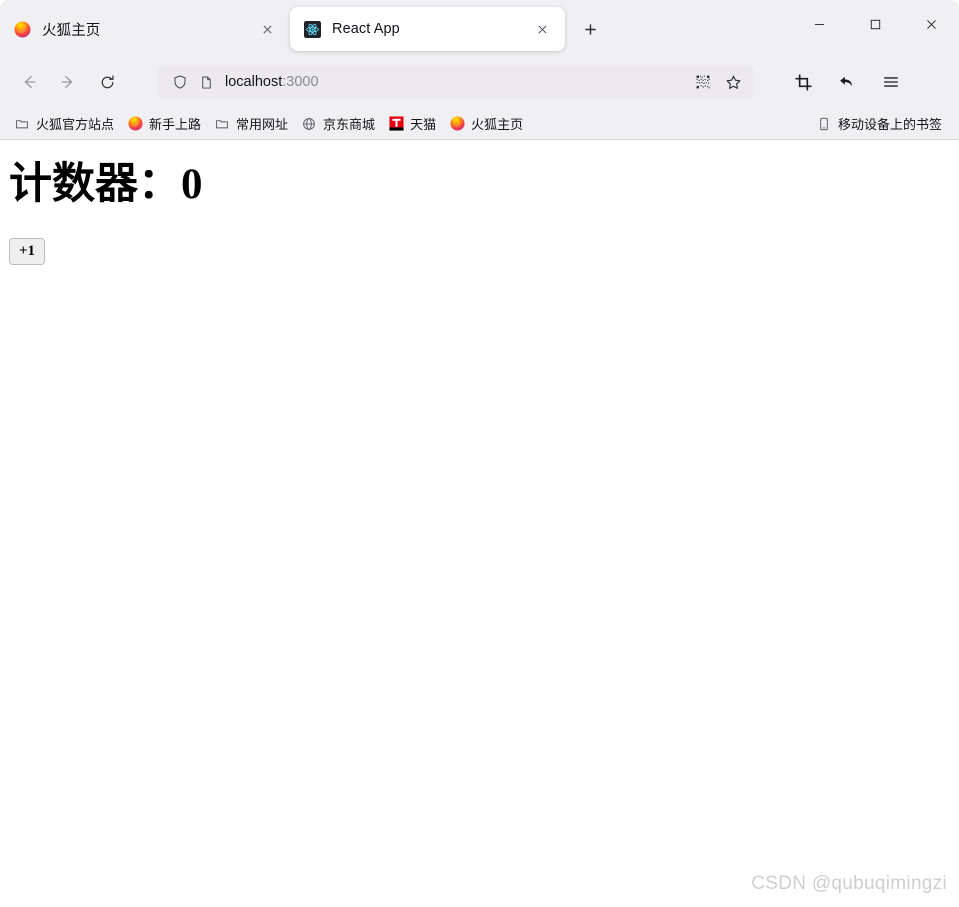  What do you see at coordinates (819, 24) in the screenshot?
I see `minimize-icon` at bounding box center [819, 24].